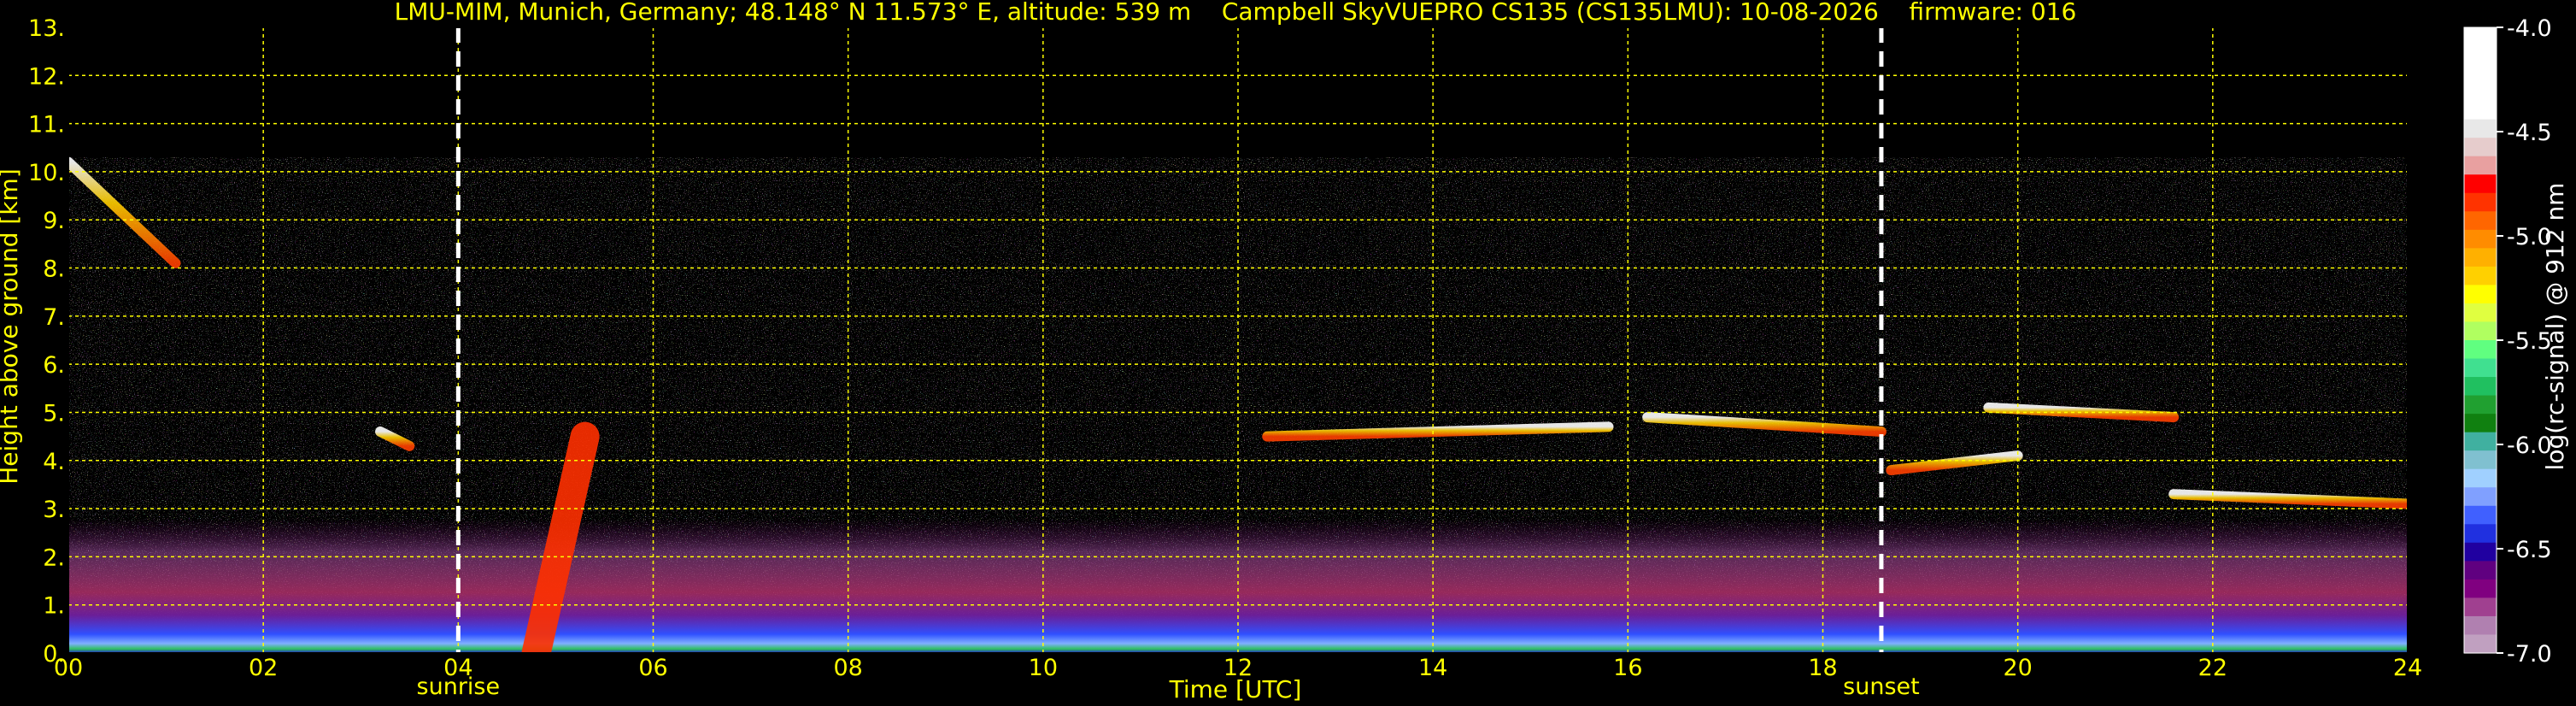 The image size is (2576, 706). Describe the element at coordinates (2529, 654) in the screenshot. I see `colorbar-tick-label: -7.0` at that location.